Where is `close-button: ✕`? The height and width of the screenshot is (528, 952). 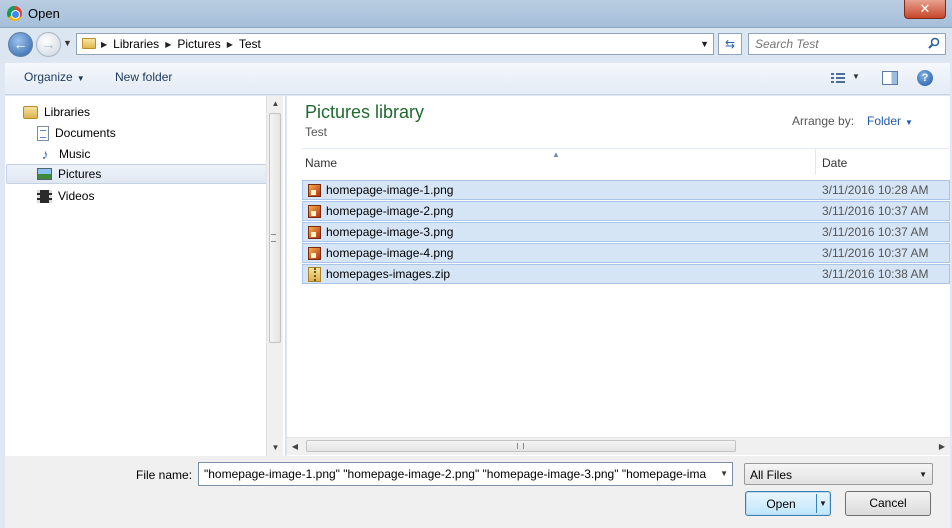 close-button: ✕ is located at coordinates (925, 9).